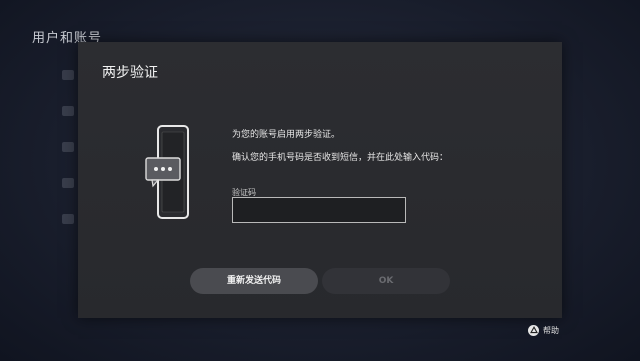 The width and height of the screenshot is (640, 361). What do you see at coordinates (167, 172) in the screenshot?
I see `phone-message-icon` at bounding box center [167, 172].